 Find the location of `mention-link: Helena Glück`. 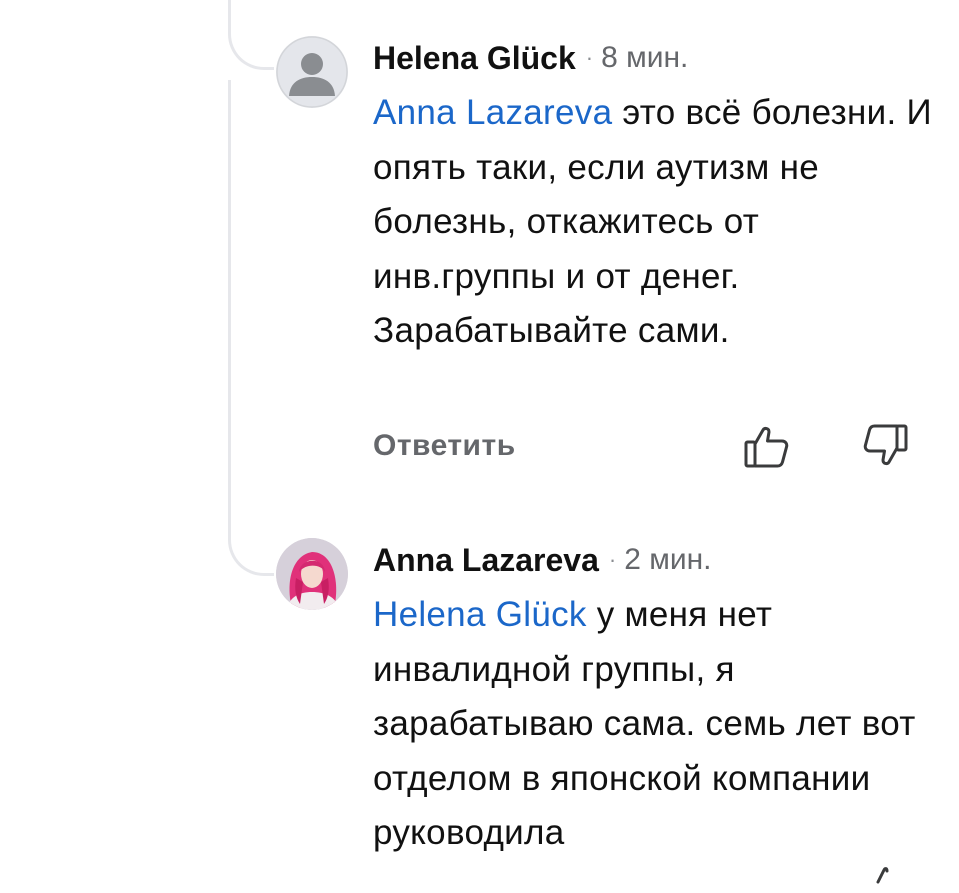

mention-link: Helena Glück is located at coordinates (480, 614).